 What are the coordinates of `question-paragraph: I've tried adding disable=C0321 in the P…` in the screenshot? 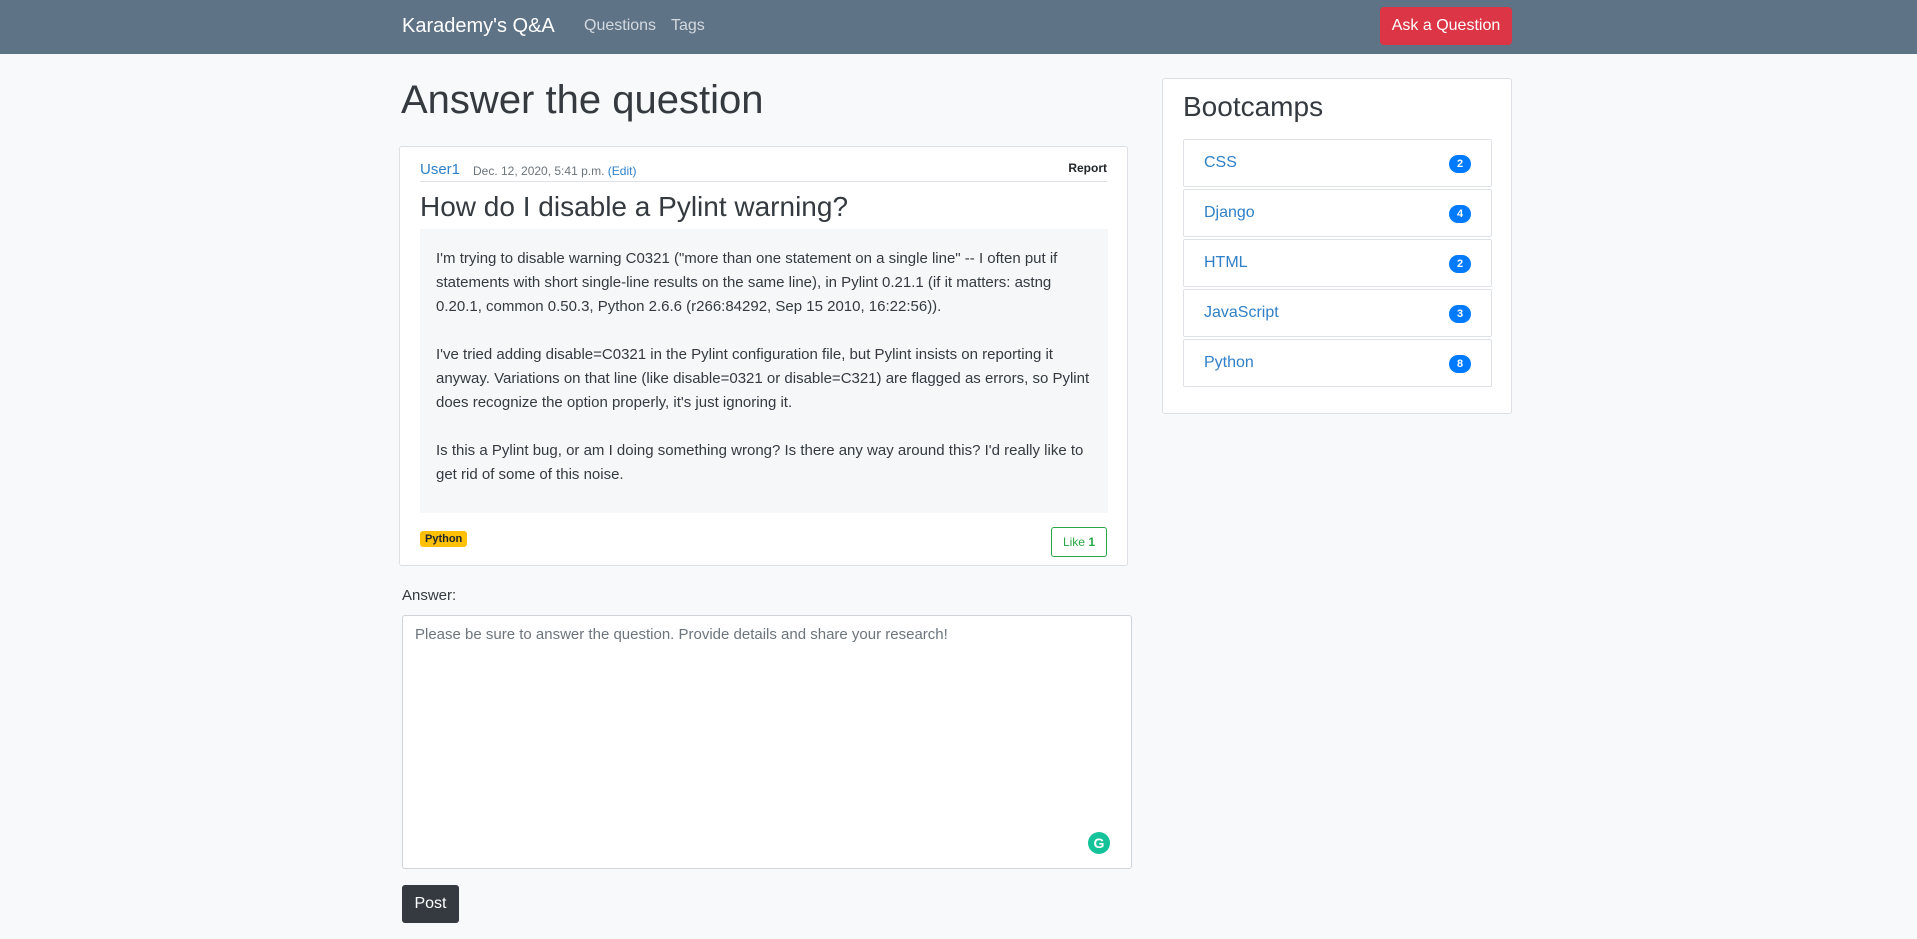 It's located at (763, 378).